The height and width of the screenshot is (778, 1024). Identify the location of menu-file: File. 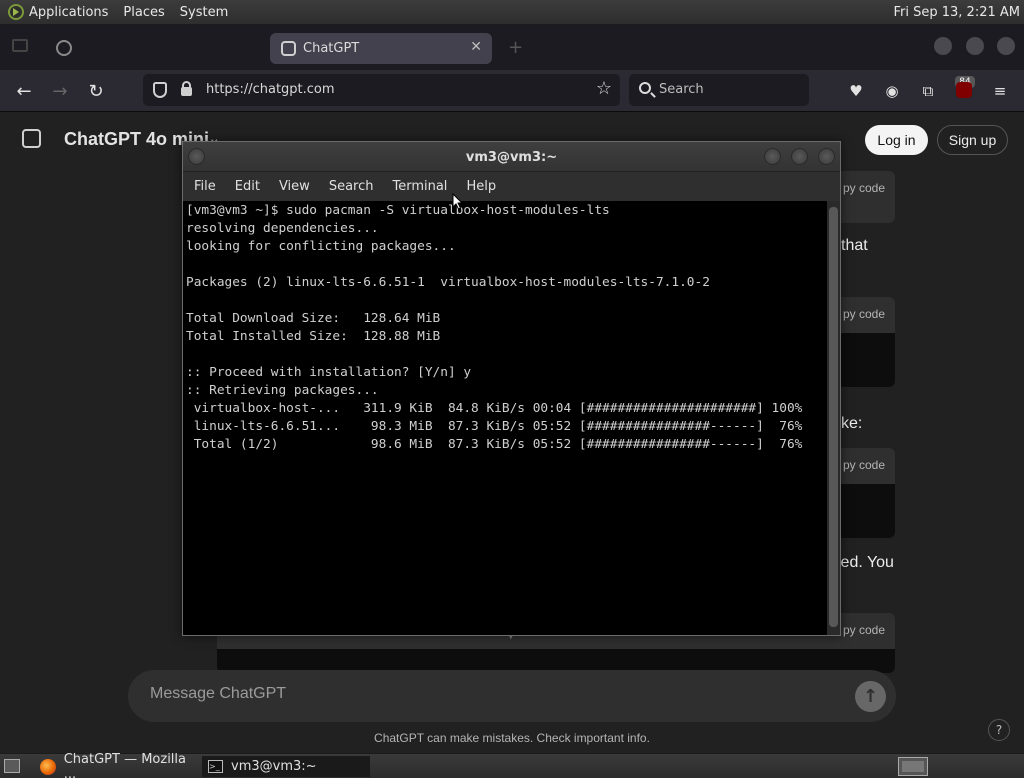
(205, 186).